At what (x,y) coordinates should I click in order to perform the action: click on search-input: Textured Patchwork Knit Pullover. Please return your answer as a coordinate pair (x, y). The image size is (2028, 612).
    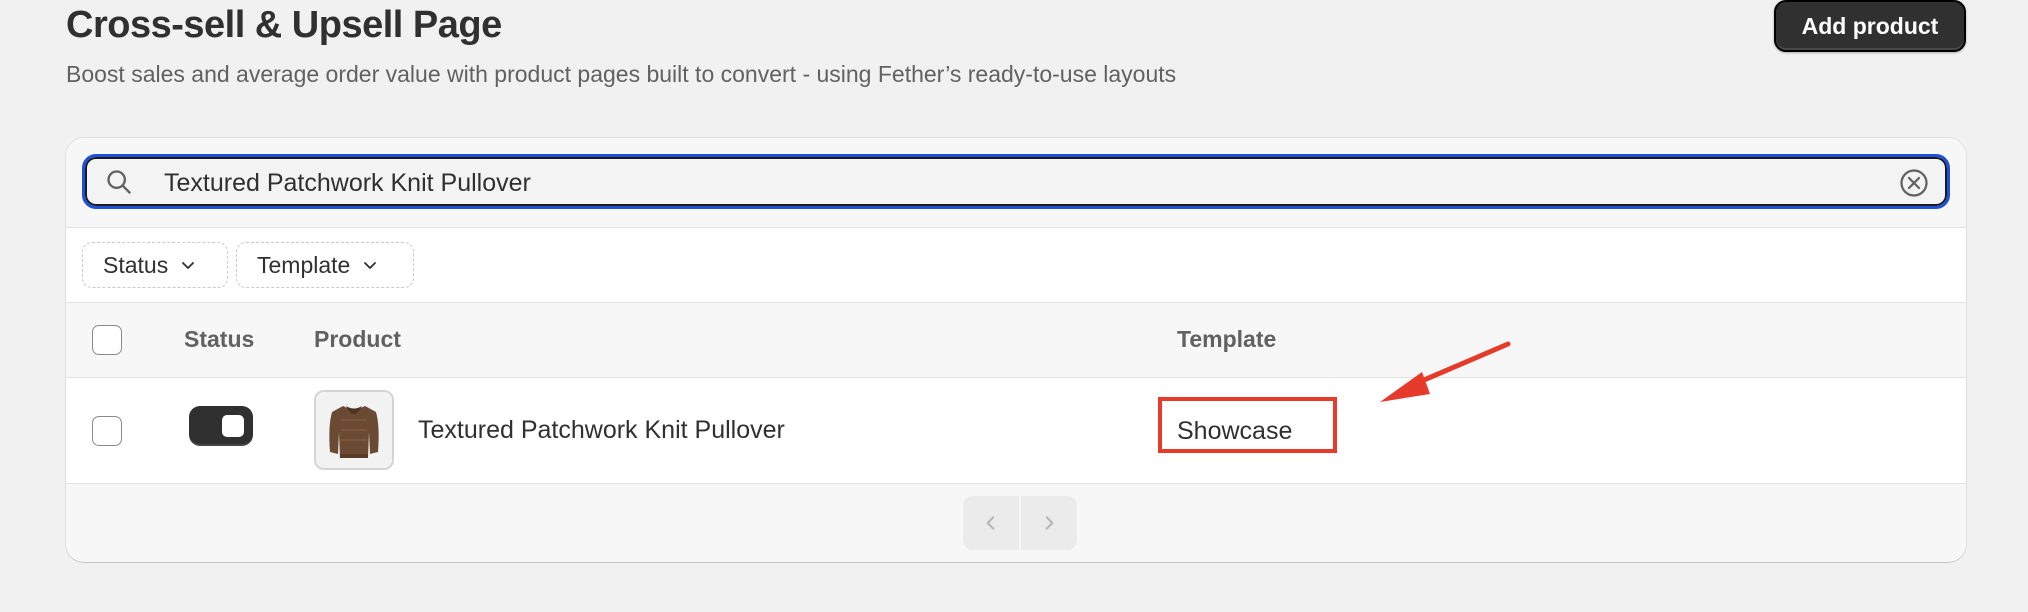
    Looking at the image, I should click on (1016, 181).